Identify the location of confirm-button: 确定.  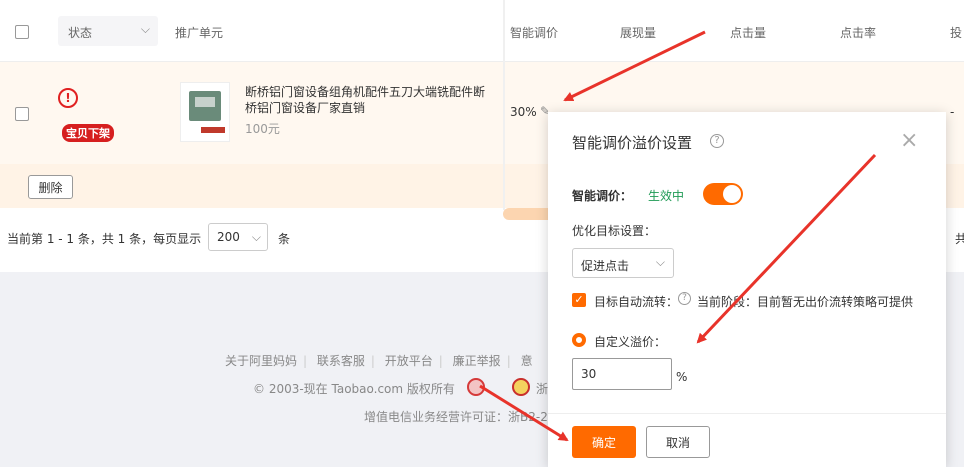
(604, 442).